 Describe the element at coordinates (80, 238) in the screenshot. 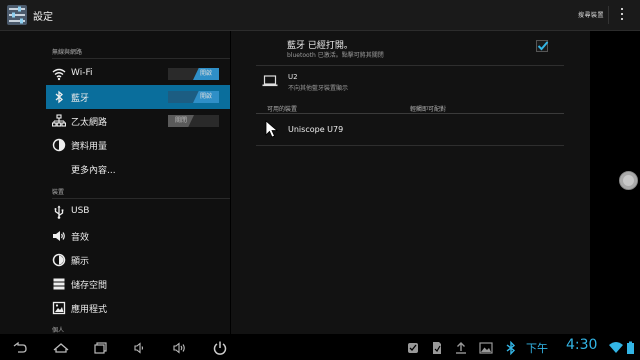

I see `sidebar-item-label: 音效` at that location.